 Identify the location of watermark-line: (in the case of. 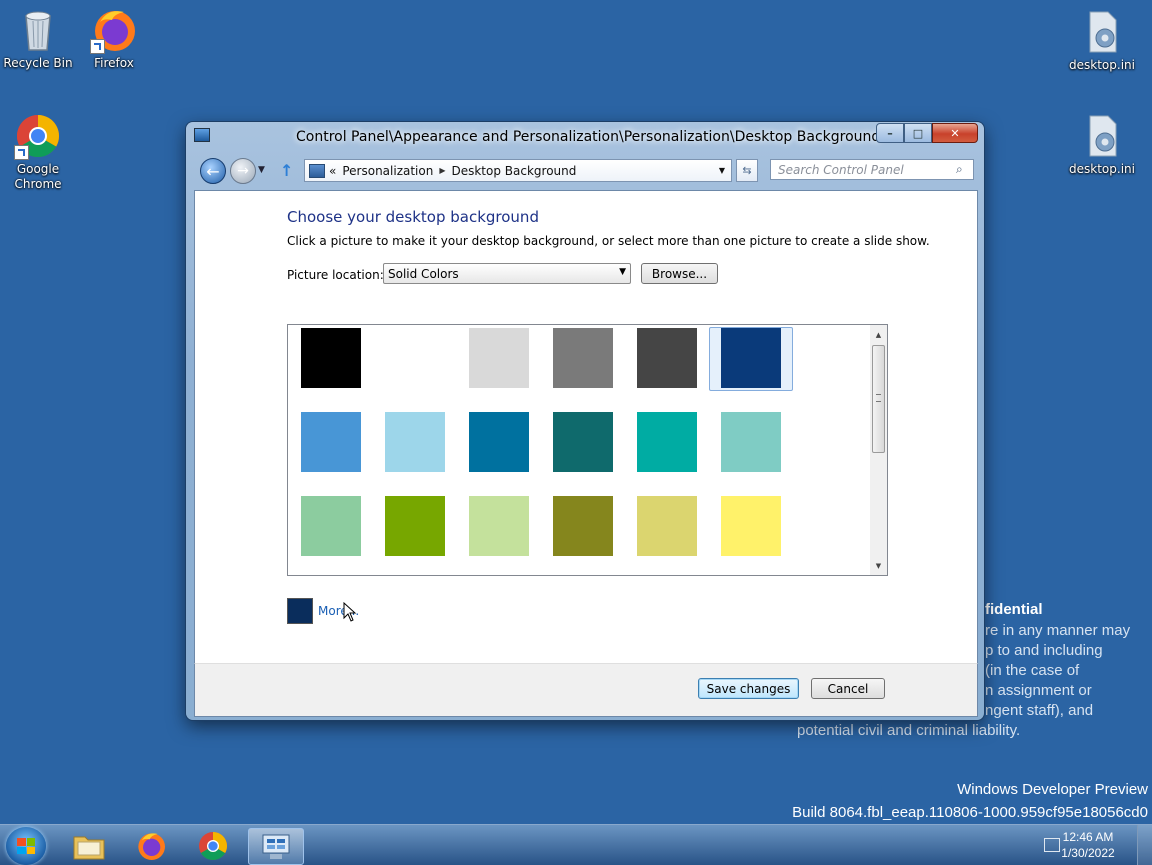
(1032, 670).